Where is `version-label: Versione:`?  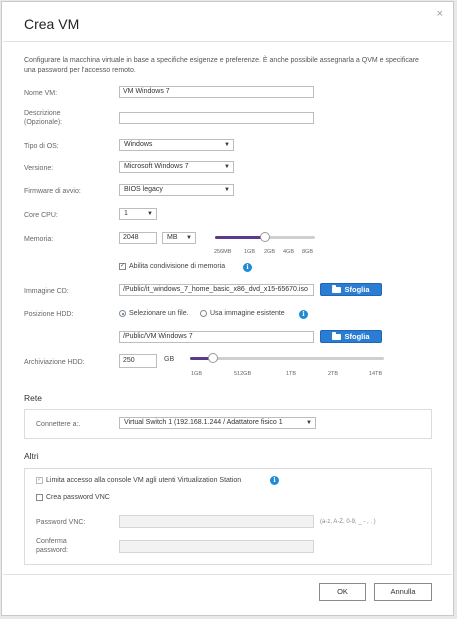
version-label: Versione: is located at coordinates (39, 168).